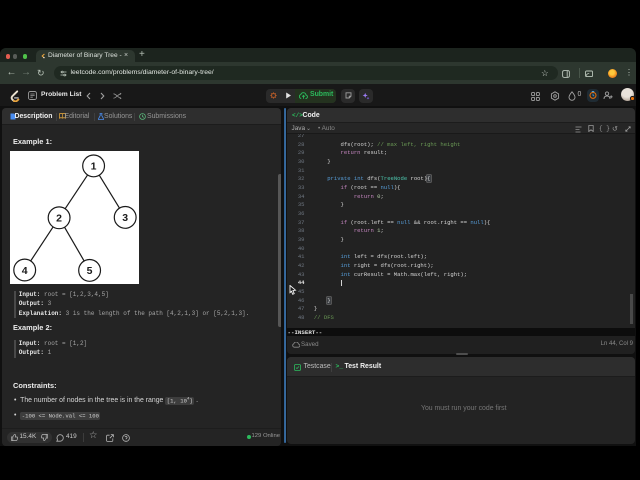 Image resolution: width=640 pixels, height=480 pixels. Describe the element at coordinates (125, 218) in the screenshot. I see `svg-text: 3` at that location.